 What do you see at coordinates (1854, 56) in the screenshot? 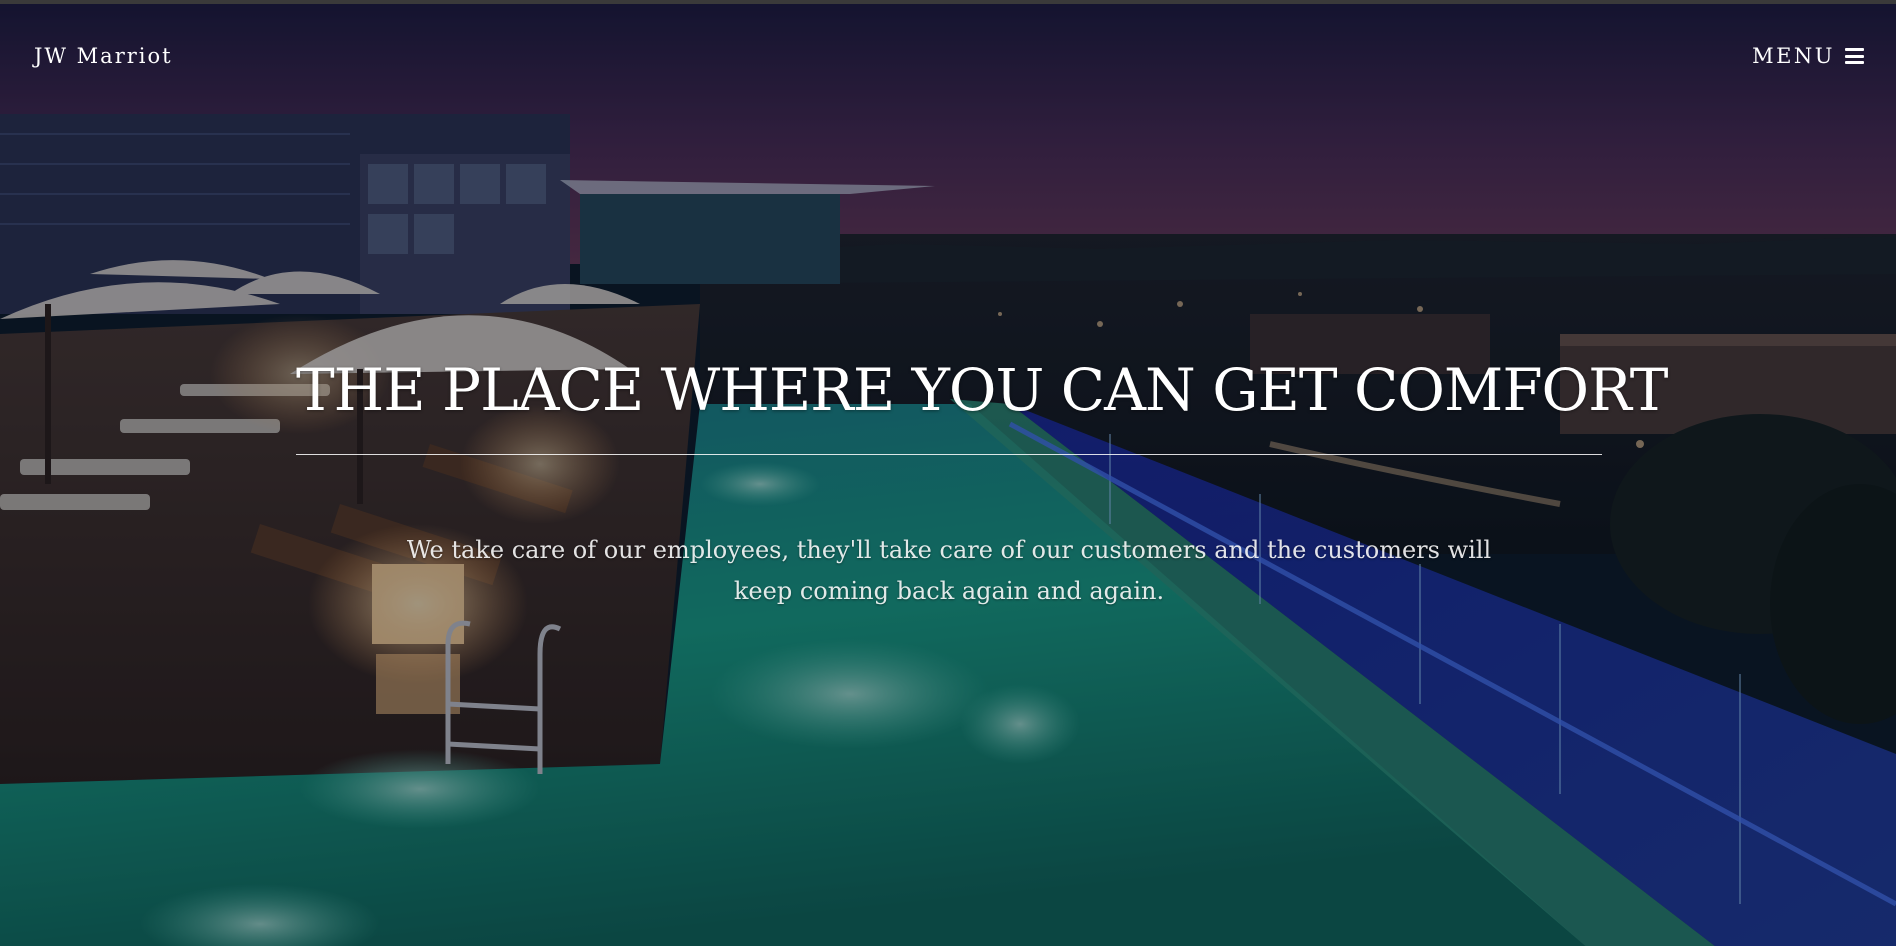
I see `hamburger-icon` at bounding box center [1854, 56].